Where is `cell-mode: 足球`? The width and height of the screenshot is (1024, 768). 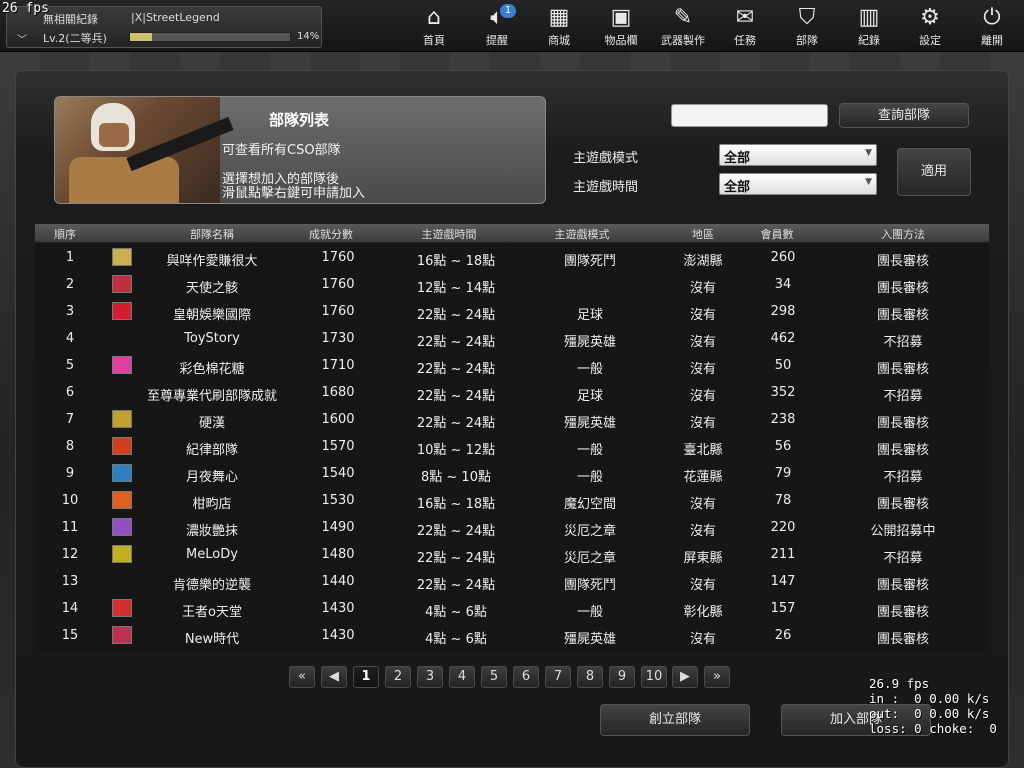 cell-mode: 足球 is located at coordinates (590, 396).